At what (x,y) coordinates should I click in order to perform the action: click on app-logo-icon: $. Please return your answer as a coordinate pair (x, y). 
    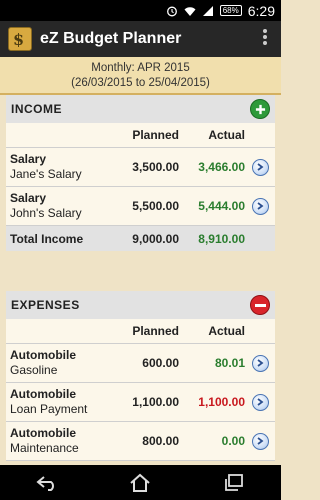
    Looking at the image, I should click on (20, 39).